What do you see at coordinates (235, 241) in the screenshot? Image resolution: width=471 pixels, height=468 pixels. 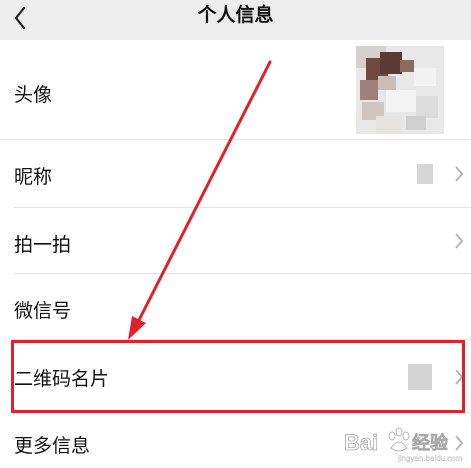 I see `row-pat: 拍一拍` at bounding box center [235, 241].